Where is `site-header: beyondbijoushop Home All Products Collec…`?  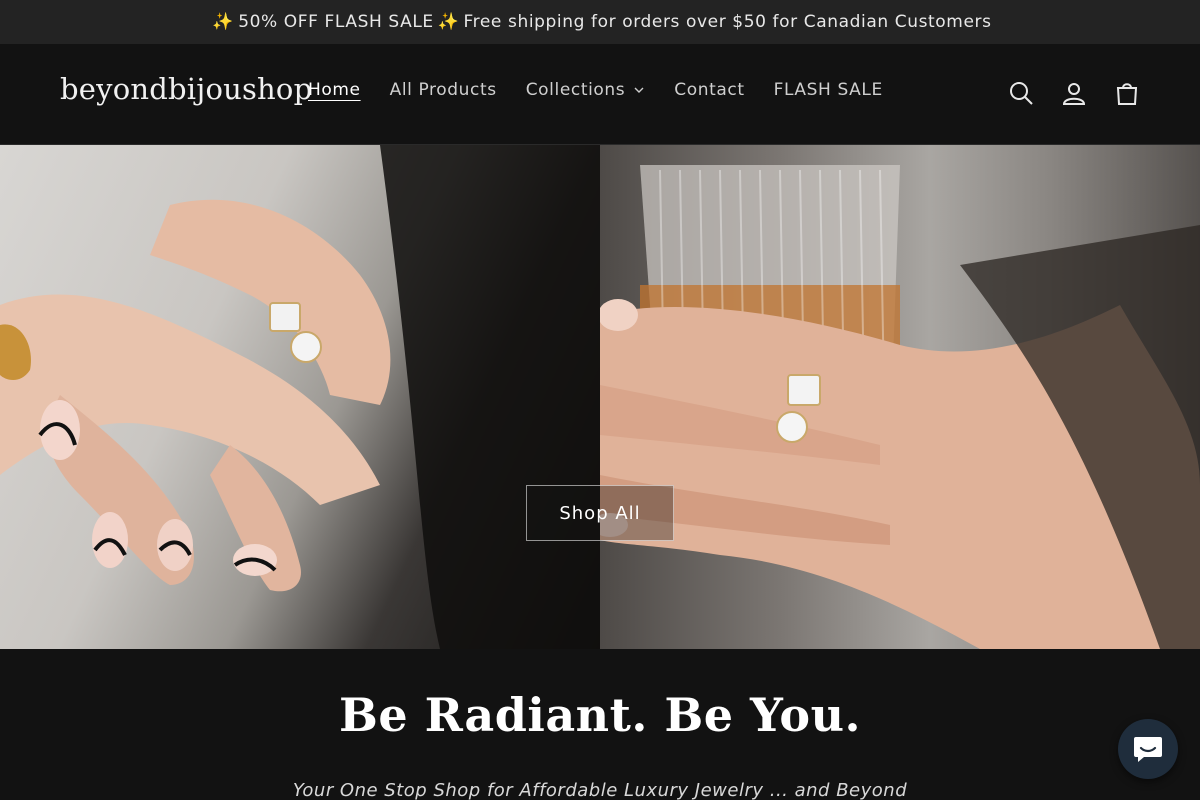
site-header: beyondbijoushop Home All Products Collec… is located at coordinates (600, 94).